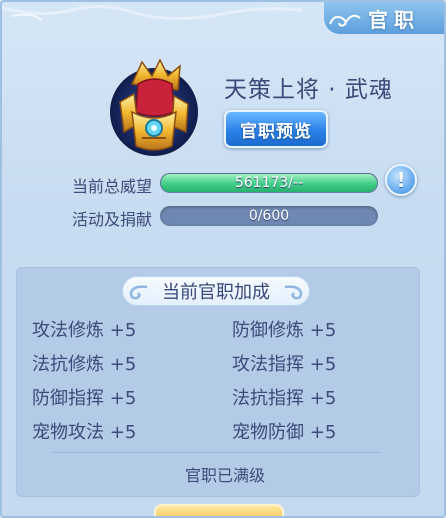 The height and width of the screenshot is (518, 446). I want to click on bonus-item: 法抗修炼 +5, so click(84, 363).